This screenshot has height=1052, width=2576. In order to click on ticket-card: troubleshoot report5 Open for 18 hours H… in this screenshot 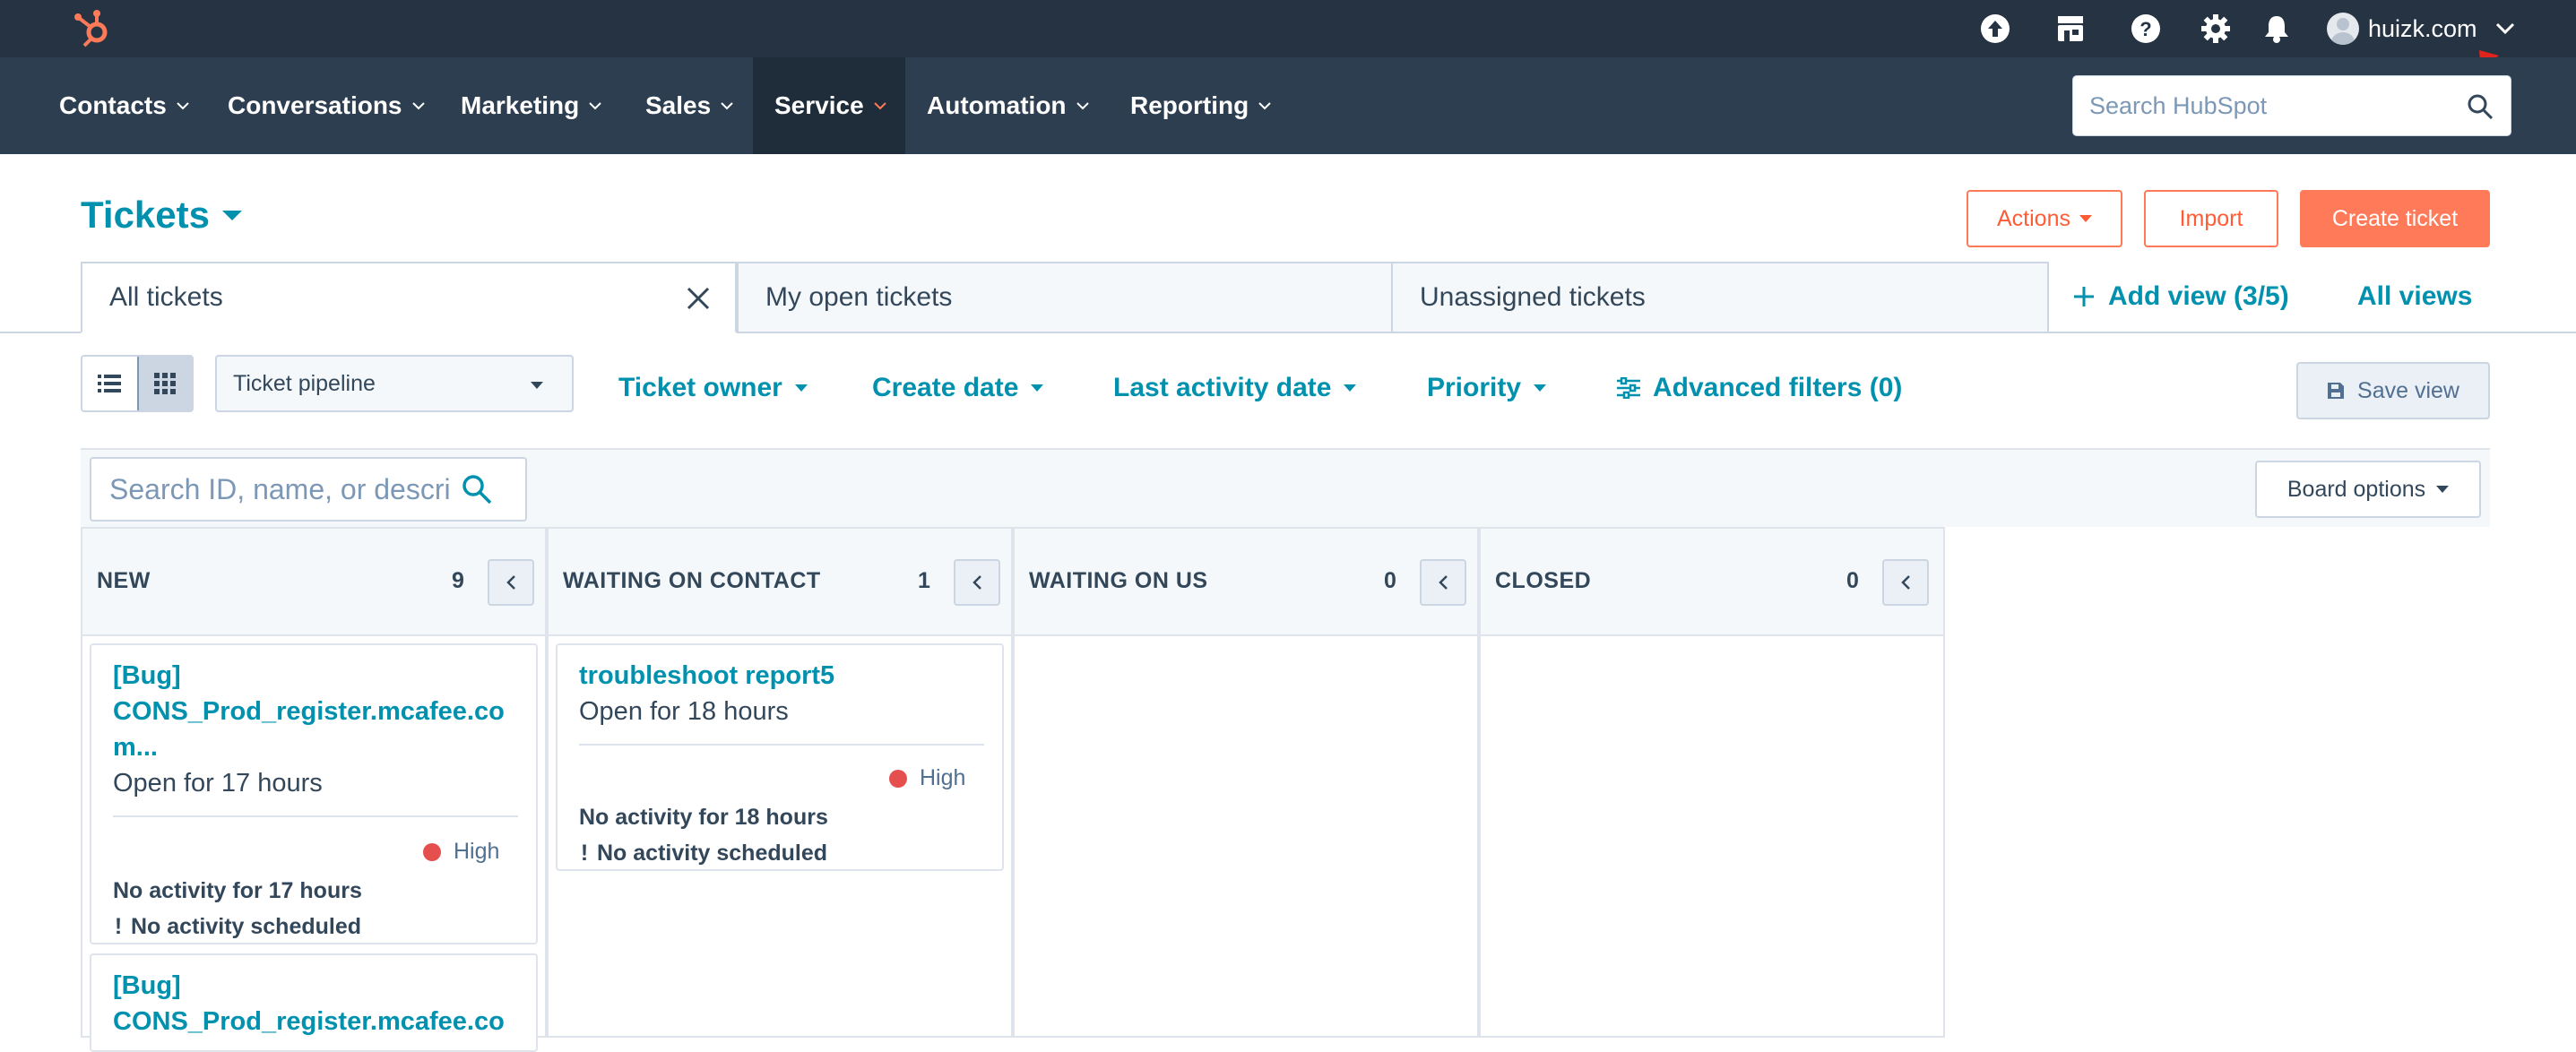, I will do `click(780, 757)`.